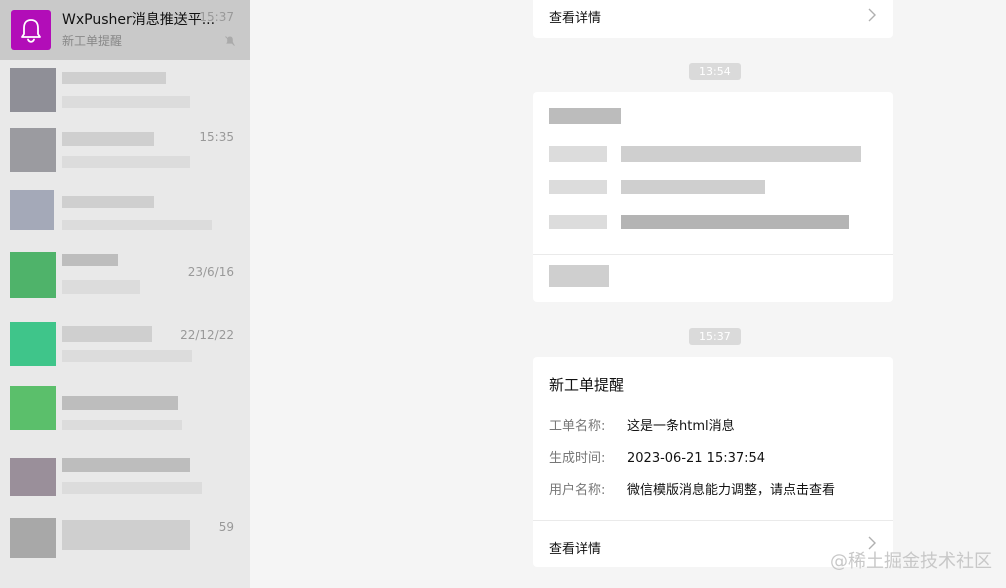 Image resolution: width=1006 pixels, height=588 pixels. I want to click on field-value: 2023-06-21 15:37:54, so click(696, 458).